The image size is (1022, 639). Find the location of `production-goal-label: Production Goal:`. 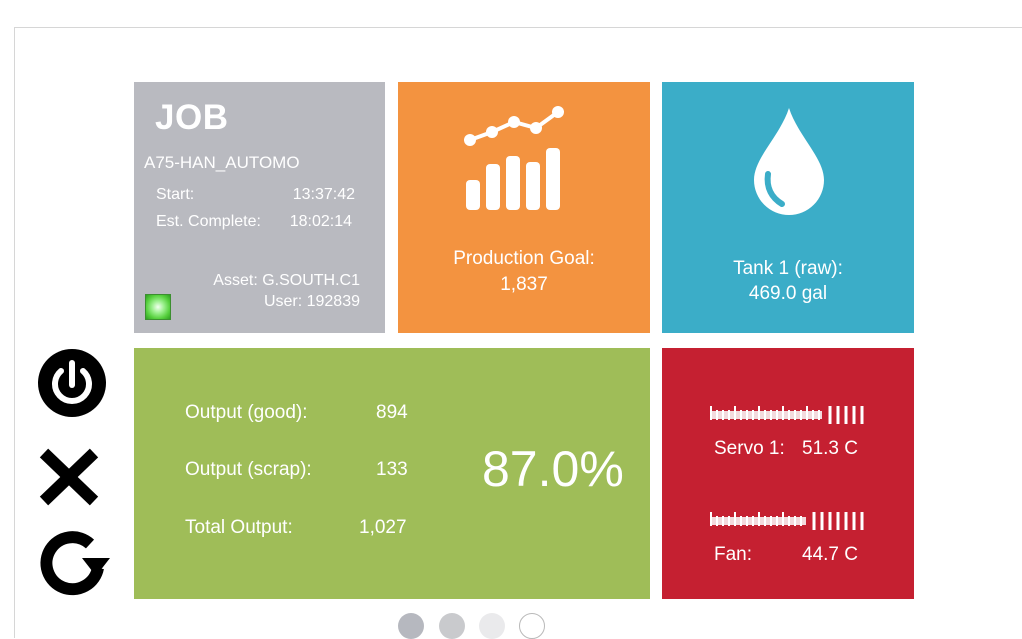

production-goal-label: Production Goal: is located at coordinates (524, 258).